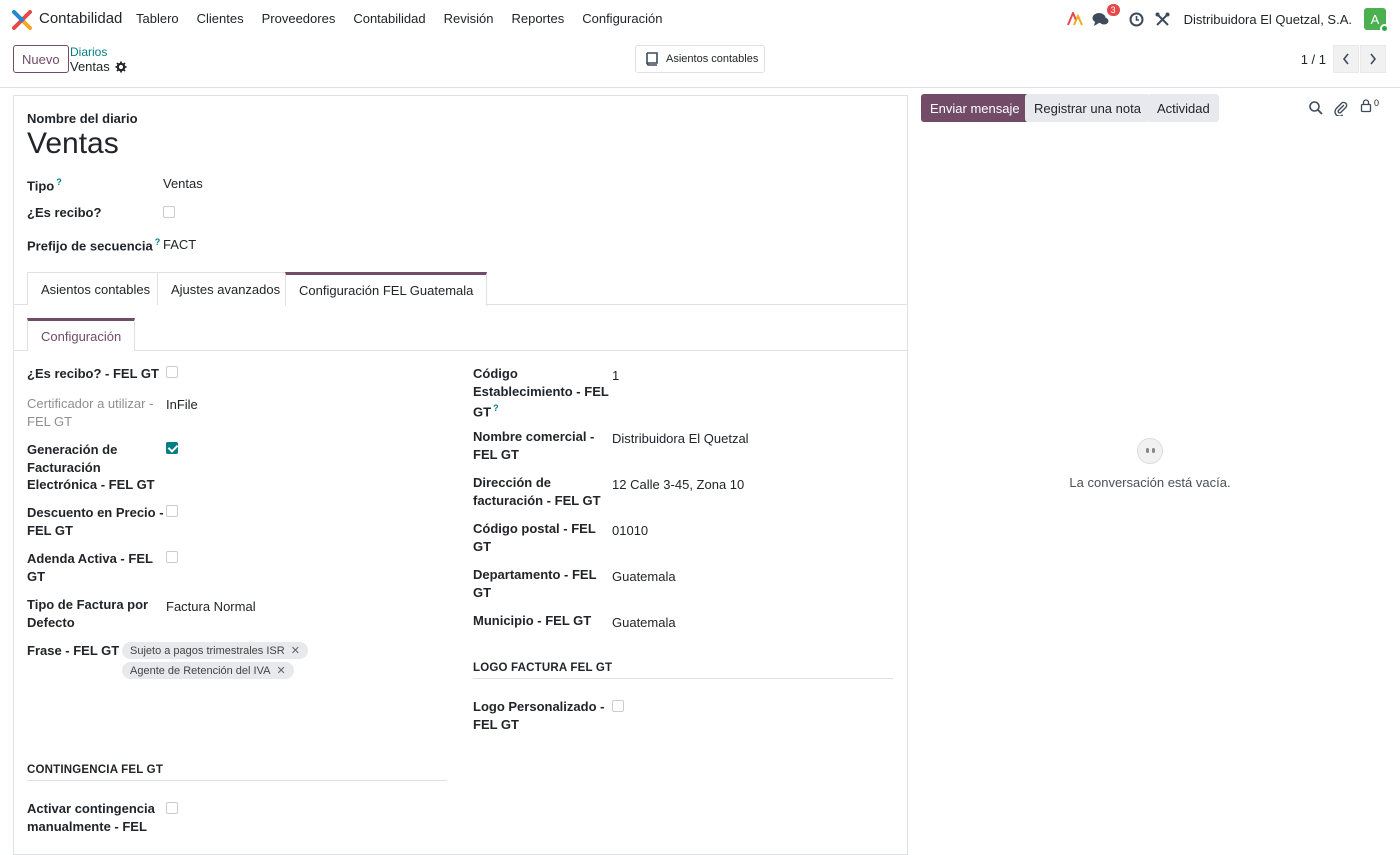 This screenshot has height=855, width=1400. What do you see at coordinates (169, 212) in the screenshot?
I see `es-recibo-checkbox` at bounding box center [169, 212].